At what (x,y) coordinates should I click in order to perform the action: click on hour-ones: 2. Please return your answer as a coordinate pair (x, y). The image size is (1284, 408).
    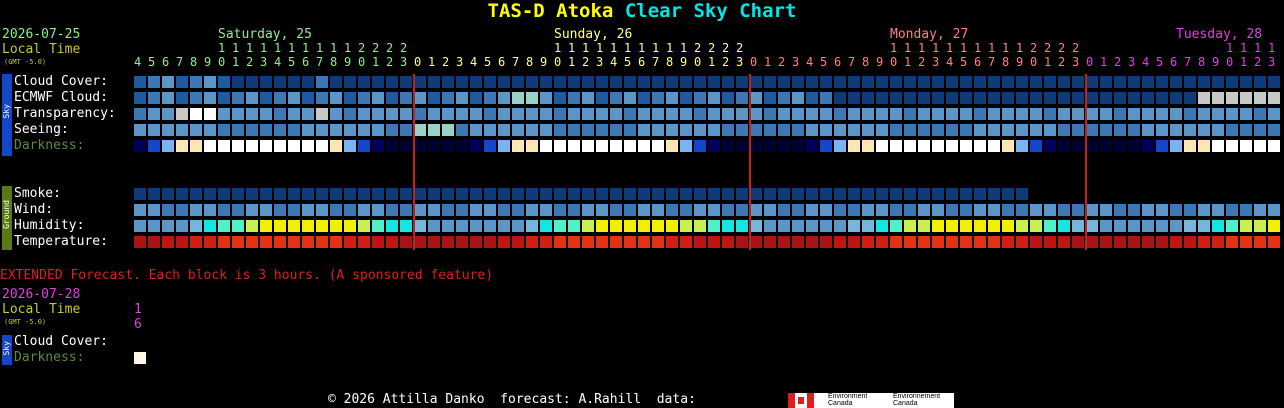
    Looking at the image, I should click on (782, 62).